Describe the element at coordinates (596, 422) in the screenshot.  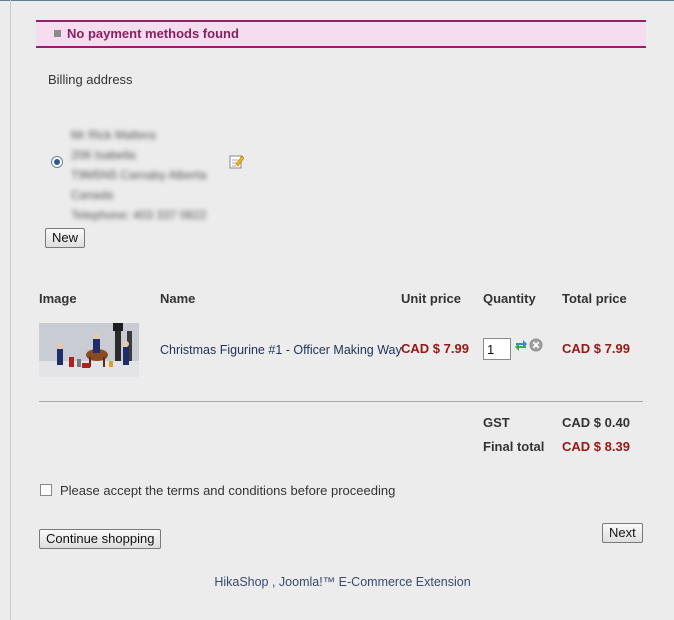
I see `tax-value: CAD $ 0.40` at that location.